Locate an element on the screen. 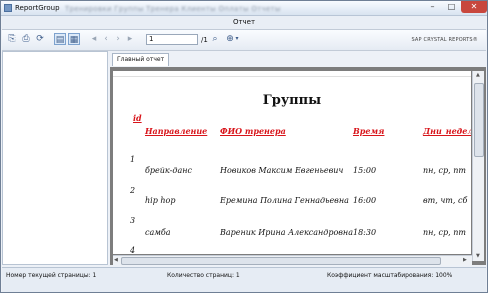 This screenshot has width=488, height=293. first-page-icon: ◂ is located at coordinates (94, 39).